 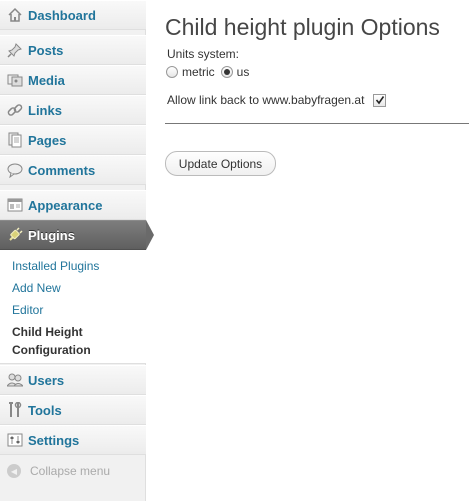 I want to click on chain-link-icon, so click(x=15, y=110).